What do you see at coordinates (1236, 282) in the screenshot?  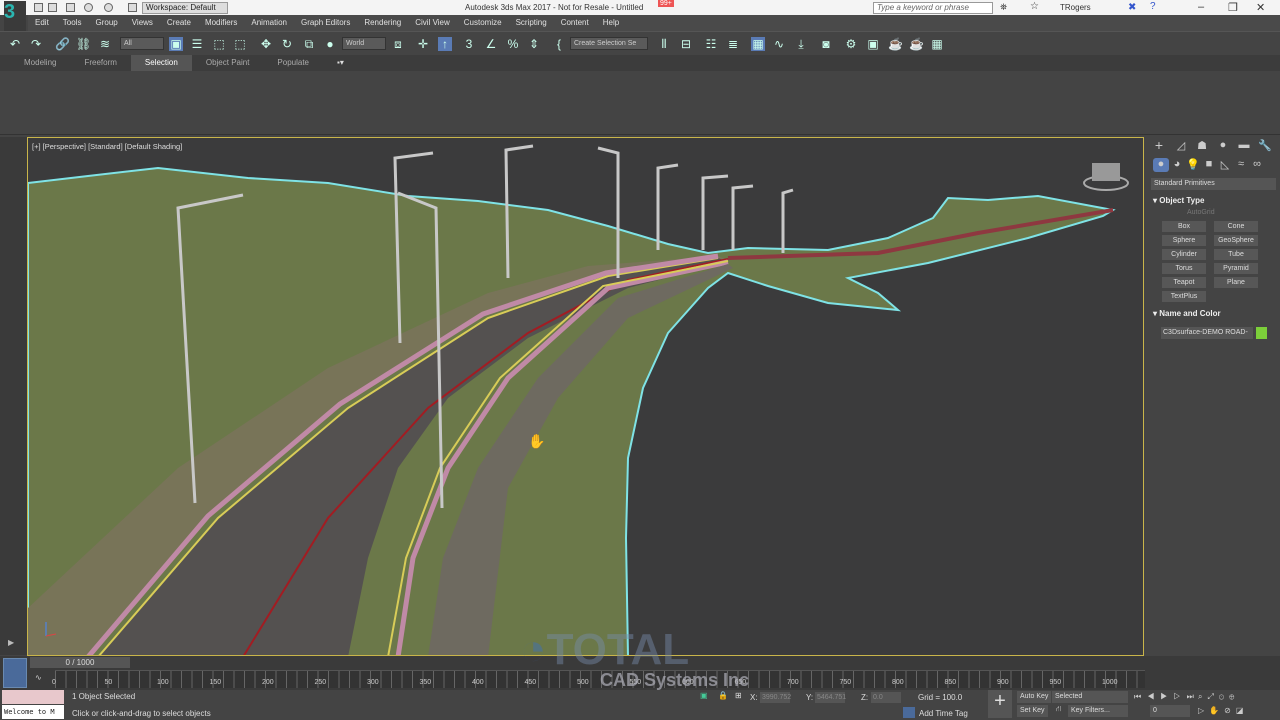 I see `plane-button: Plane` at bounding box center [1236, 282].